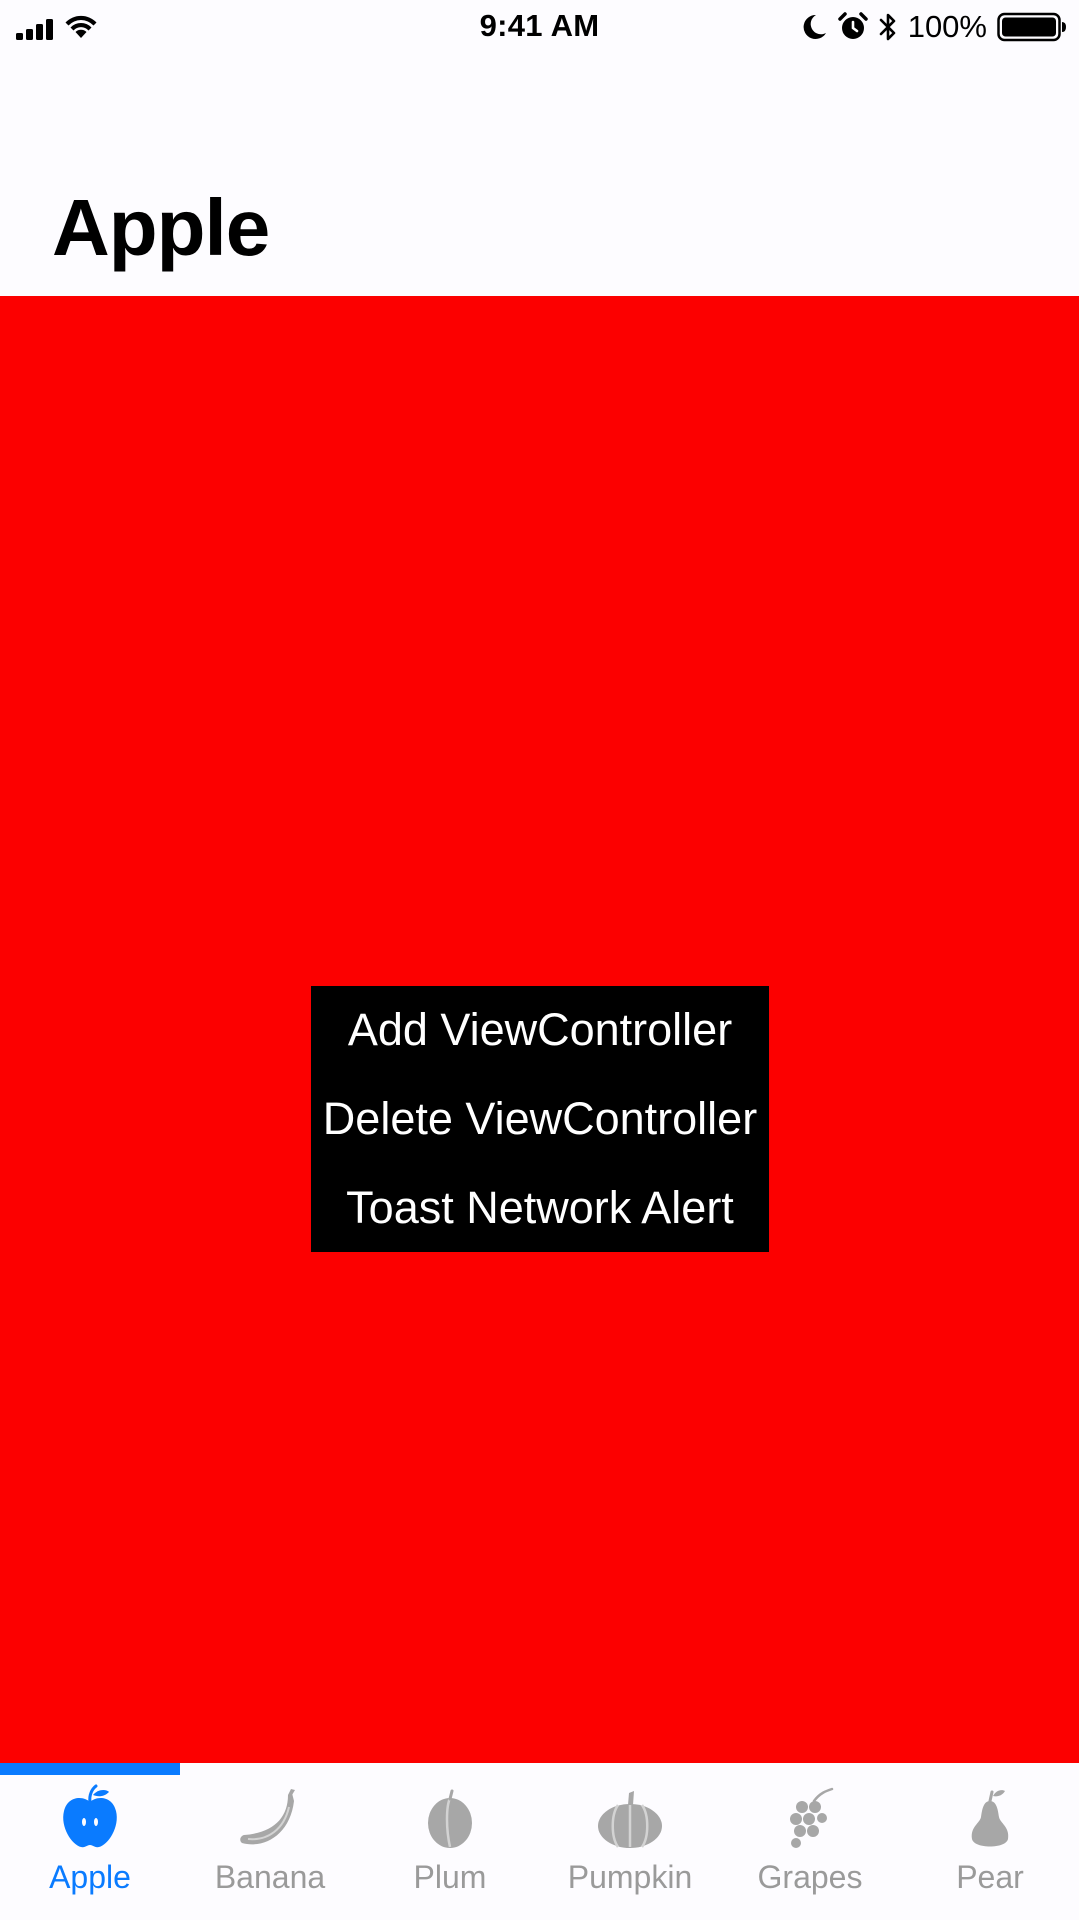 This screenshot has height=1920, width=1080. Describe the element at coordinates (90, 1877) in the screenshot. I see `tab-label: Apple` at that location.